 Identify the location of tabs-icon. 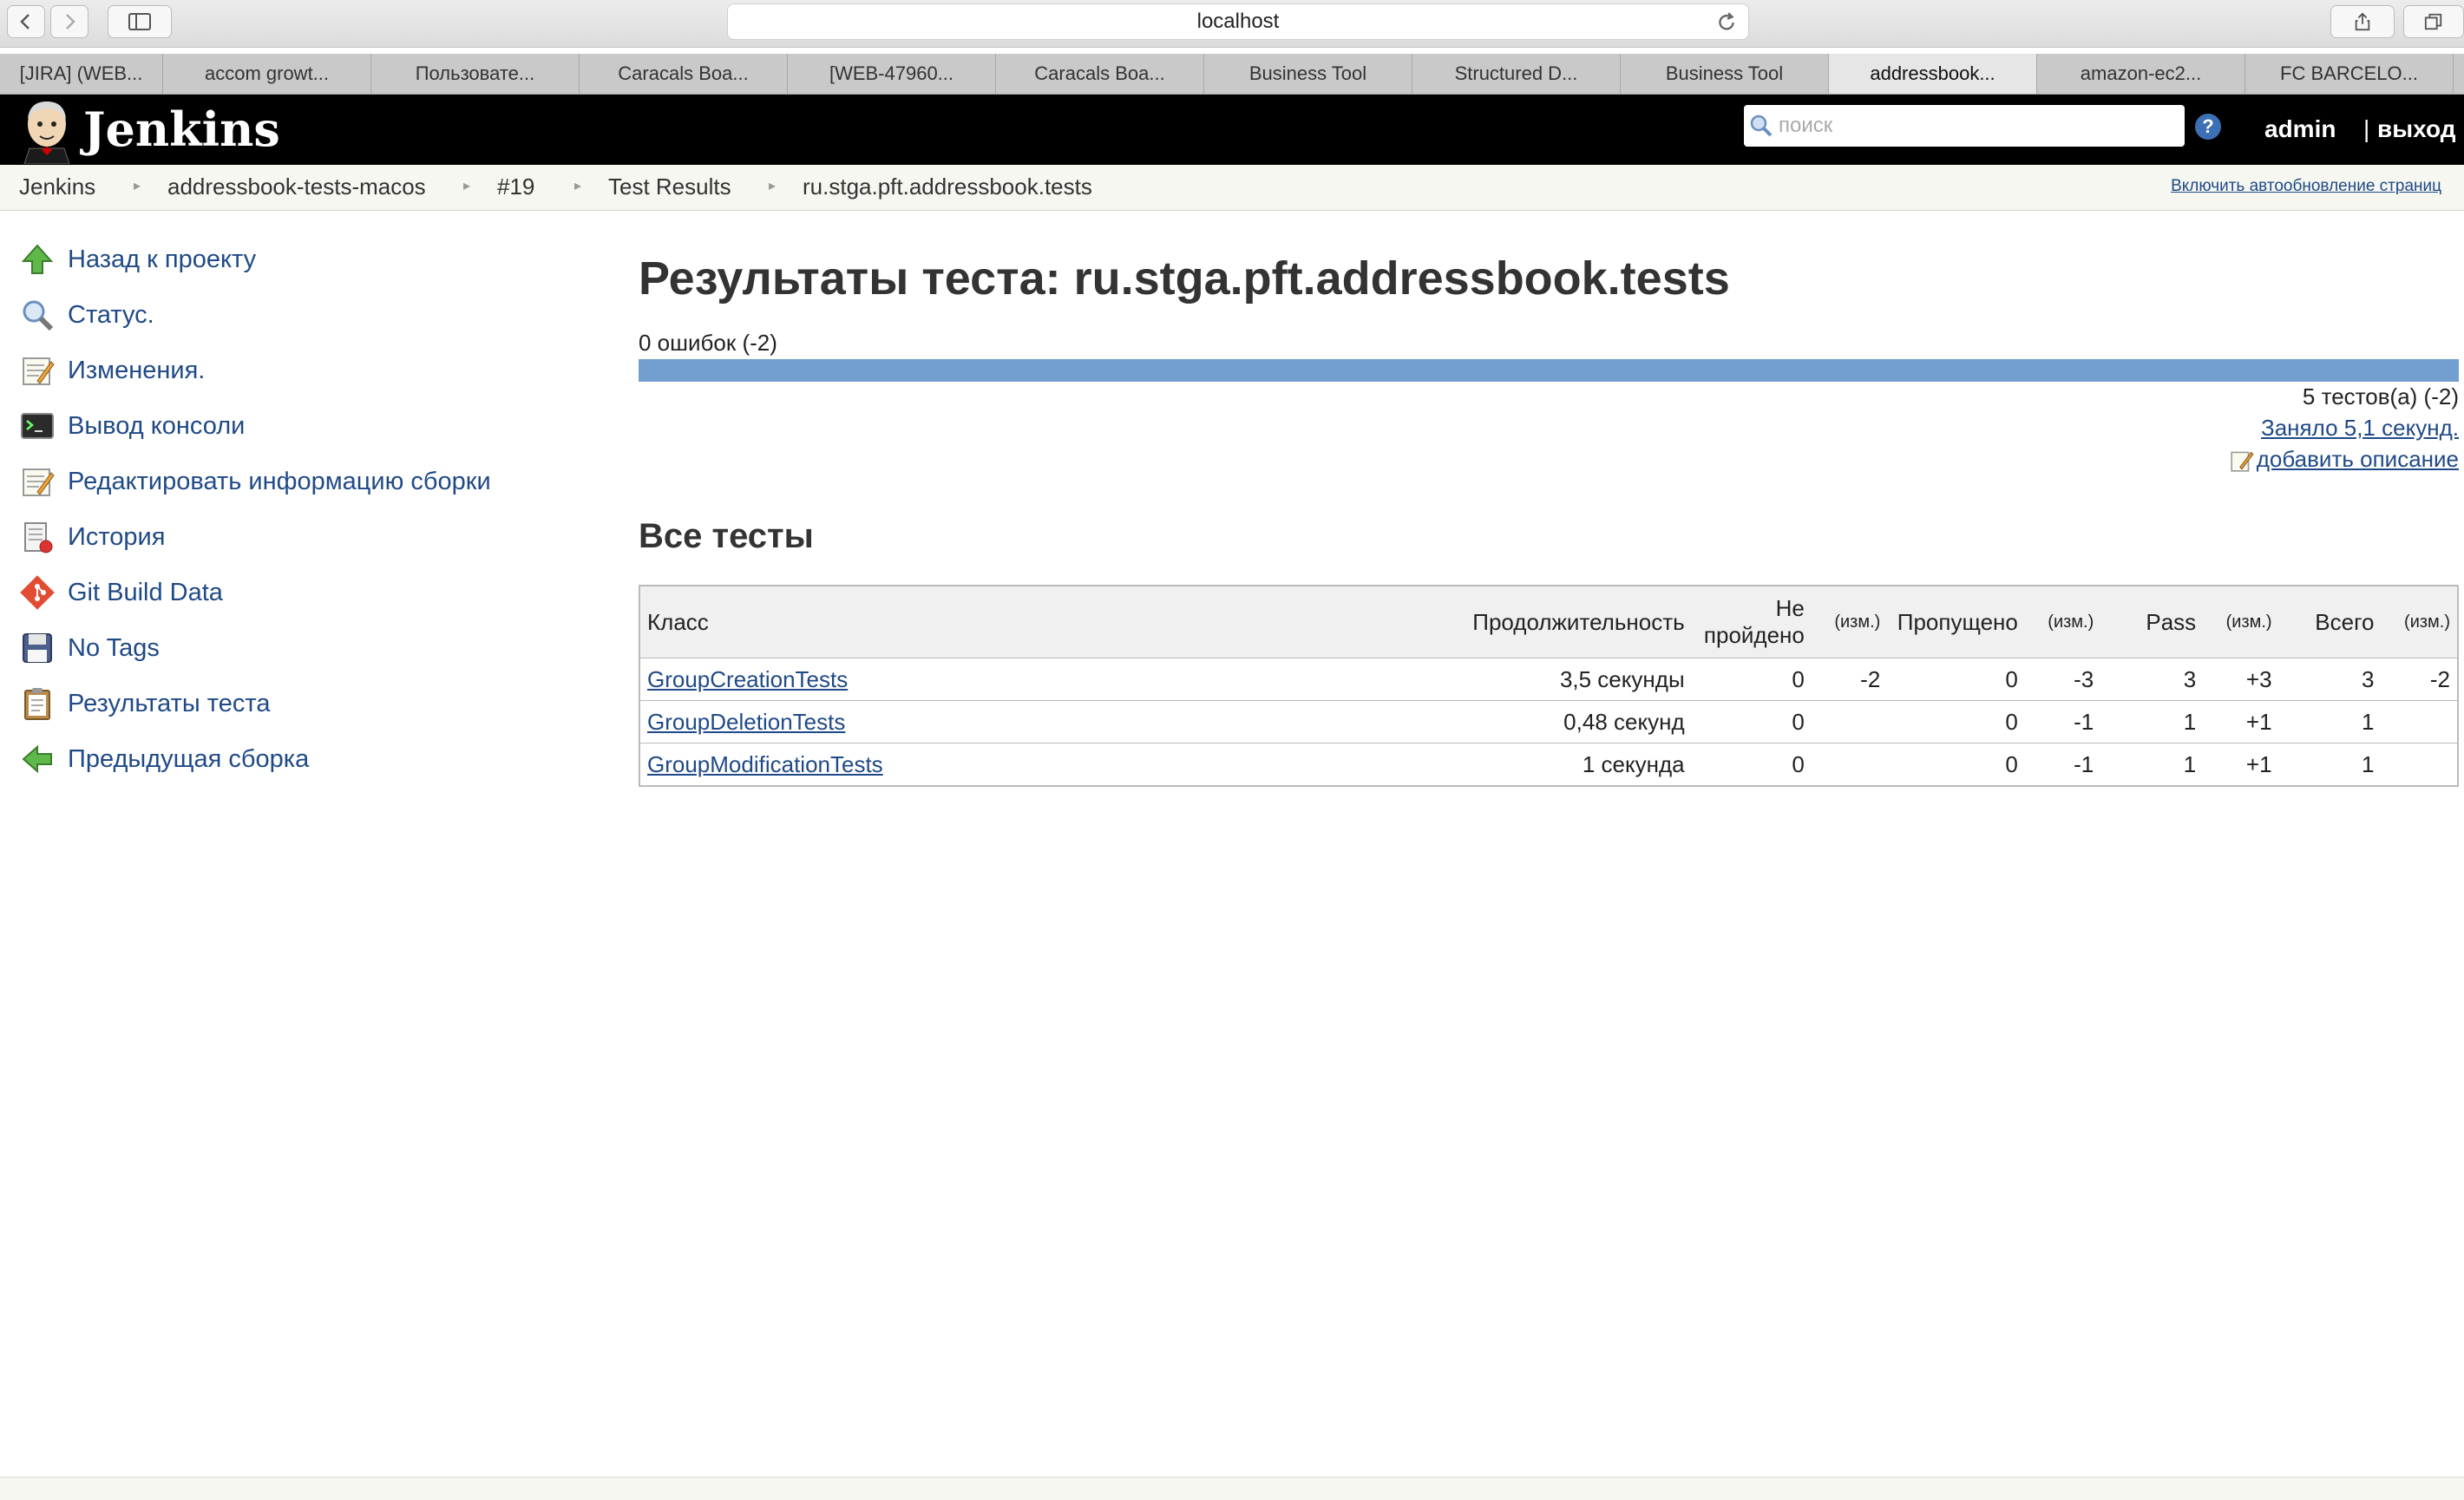
(2433, 21).